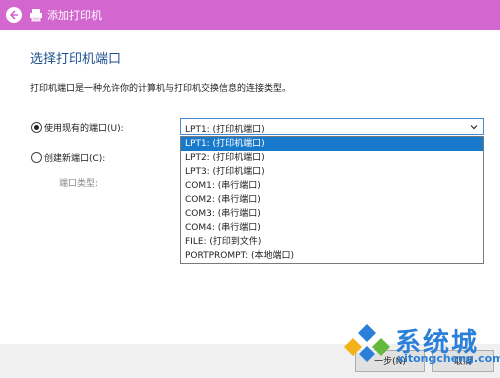 The image size is (500, 378). Describe the element at coordinates (76, 59) in the screenshot. I see `page-heading: 选择打印机端口` at that location.